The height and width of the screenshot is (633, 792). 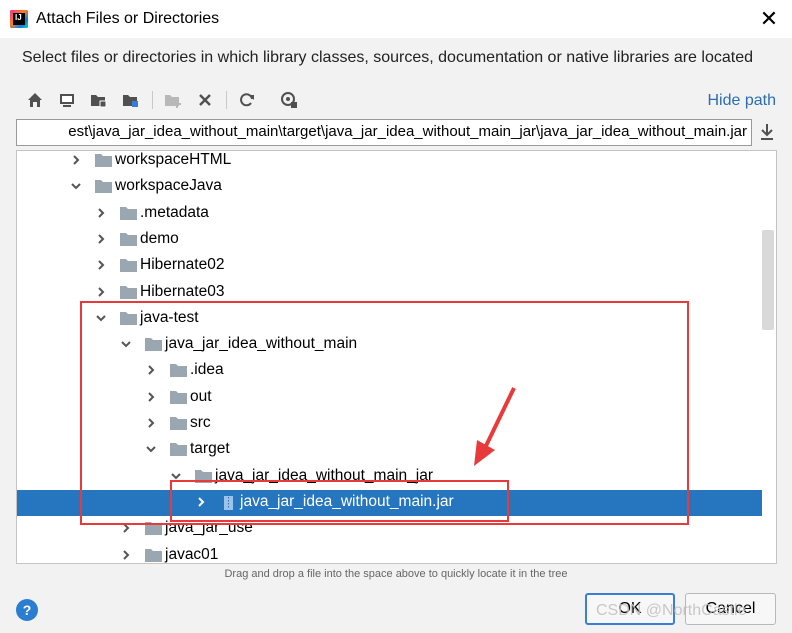 What do you see at coordinates (389, 553) in the screenshot?
I see `tree-row: javac01` at bounding box center [389, 553].